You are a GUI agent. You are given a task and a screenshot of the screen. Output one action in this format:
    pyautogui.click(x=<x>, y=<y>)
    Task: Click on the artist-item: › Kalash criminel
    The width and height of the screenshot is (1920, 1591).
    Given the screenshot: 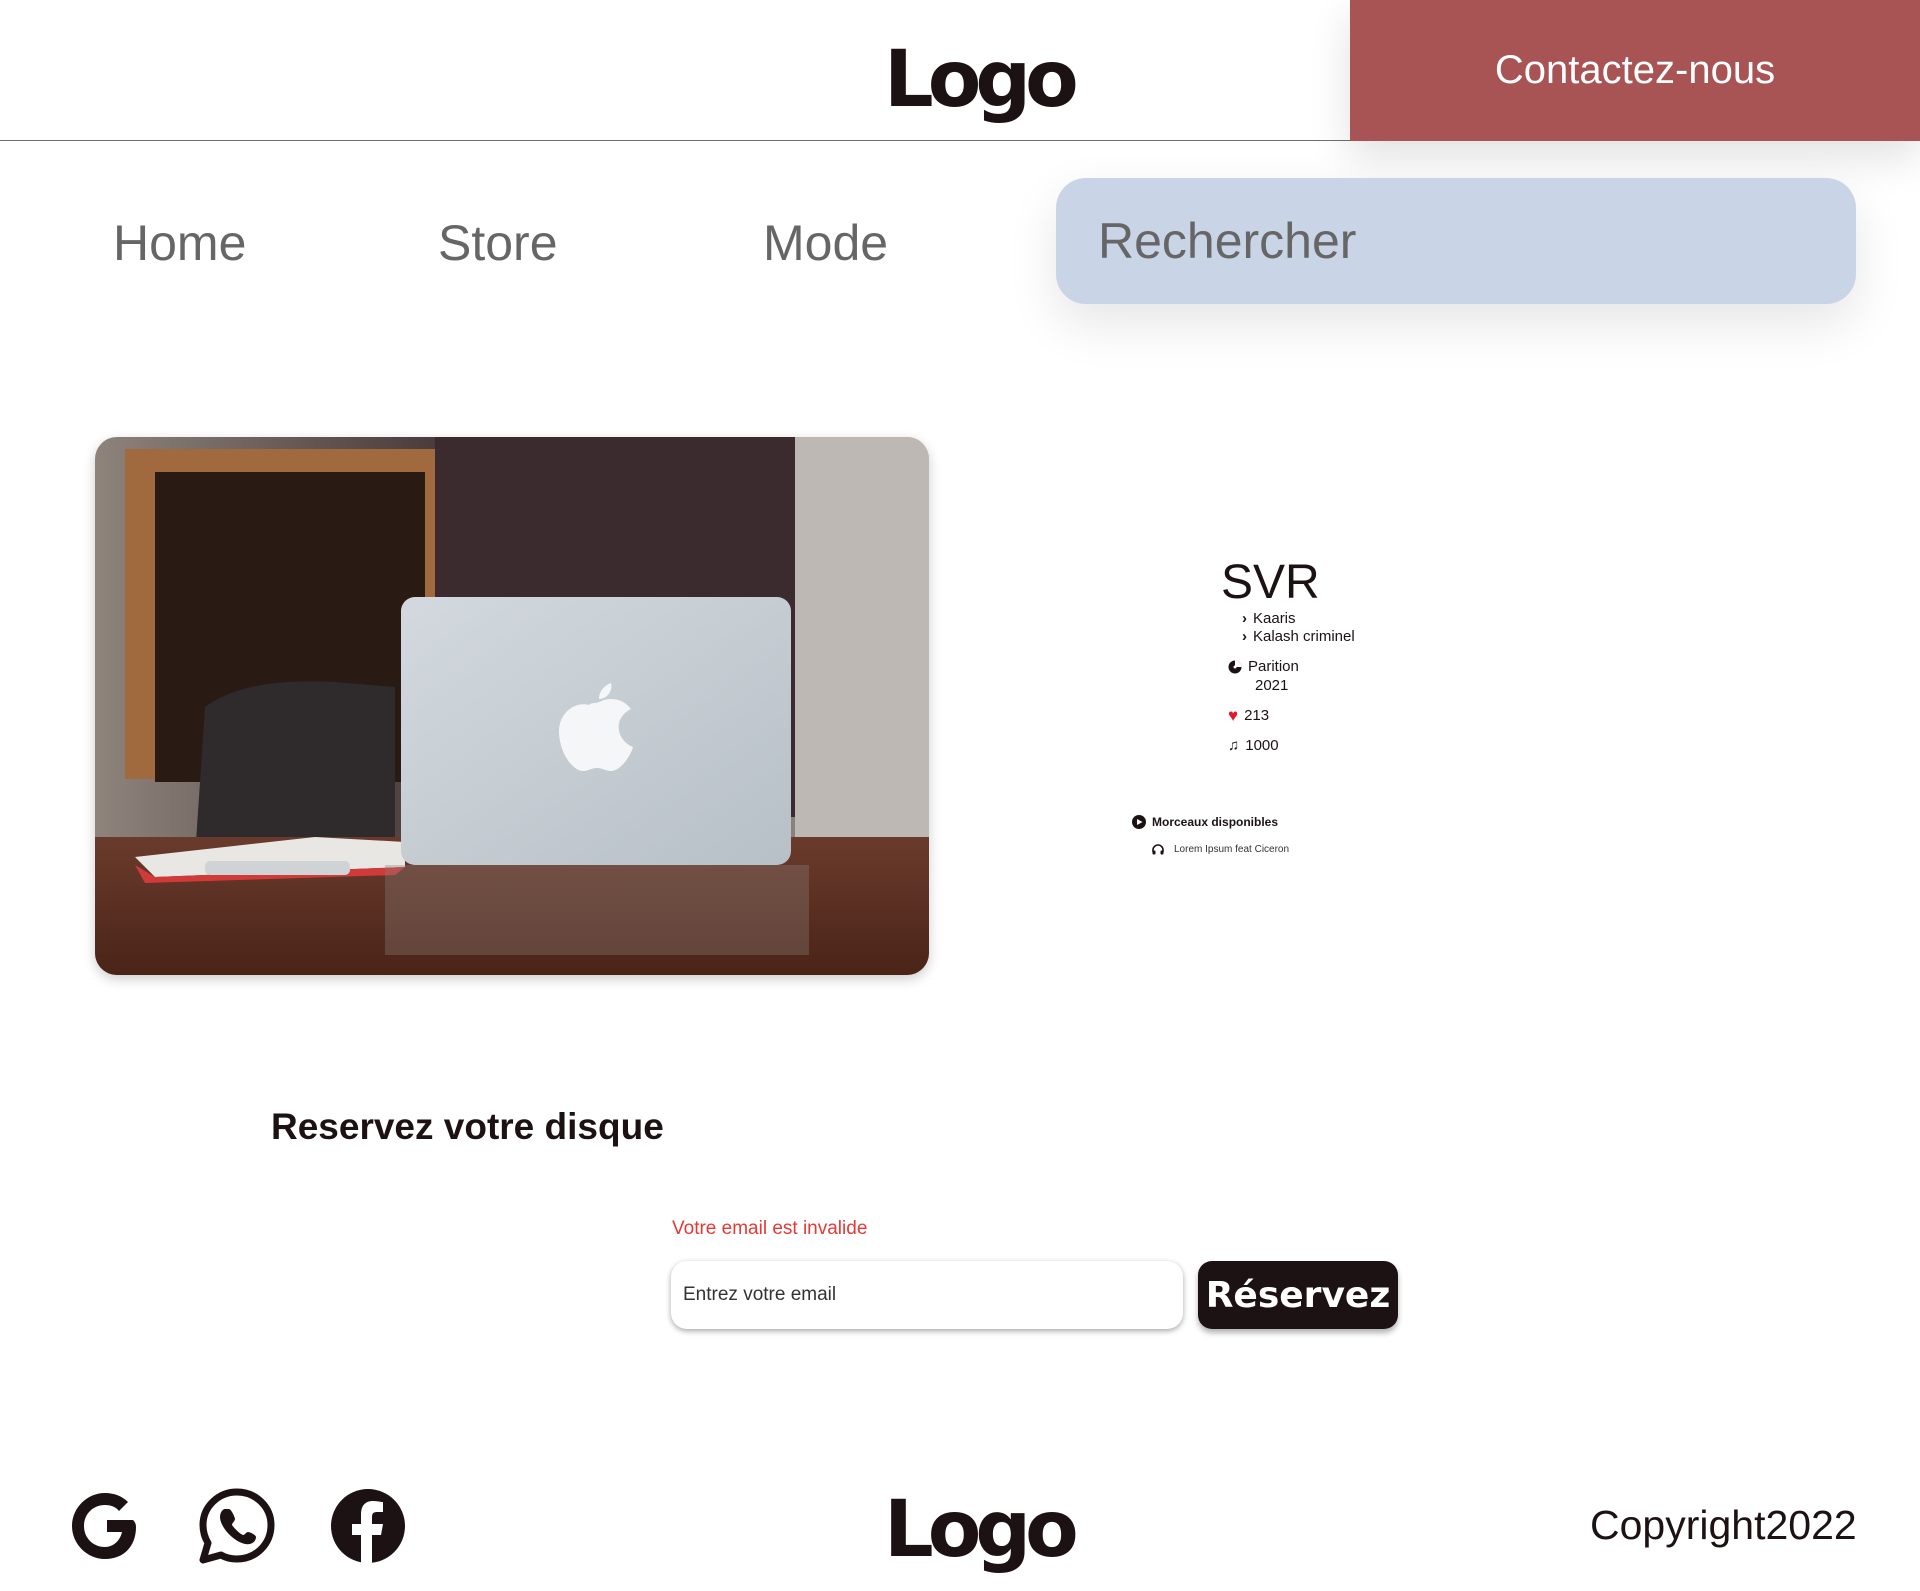 What is the action you would take?
    pyautogui.click(x=1298, y=636)
    